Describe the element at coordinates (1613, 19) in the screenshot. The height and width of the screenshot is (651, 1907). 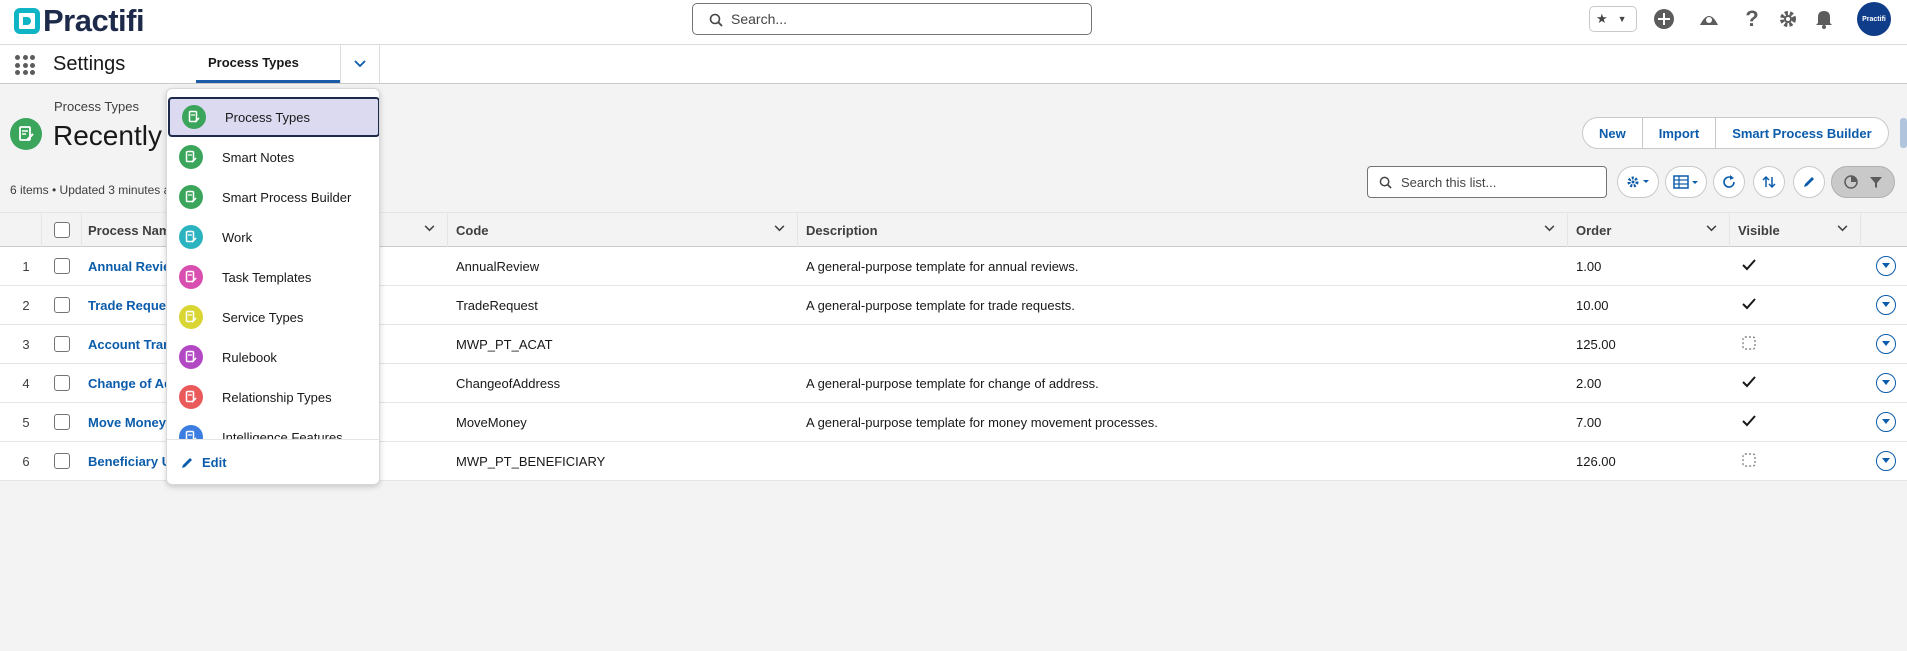
I see `favorites-button-group: ★ ▼` at that location.